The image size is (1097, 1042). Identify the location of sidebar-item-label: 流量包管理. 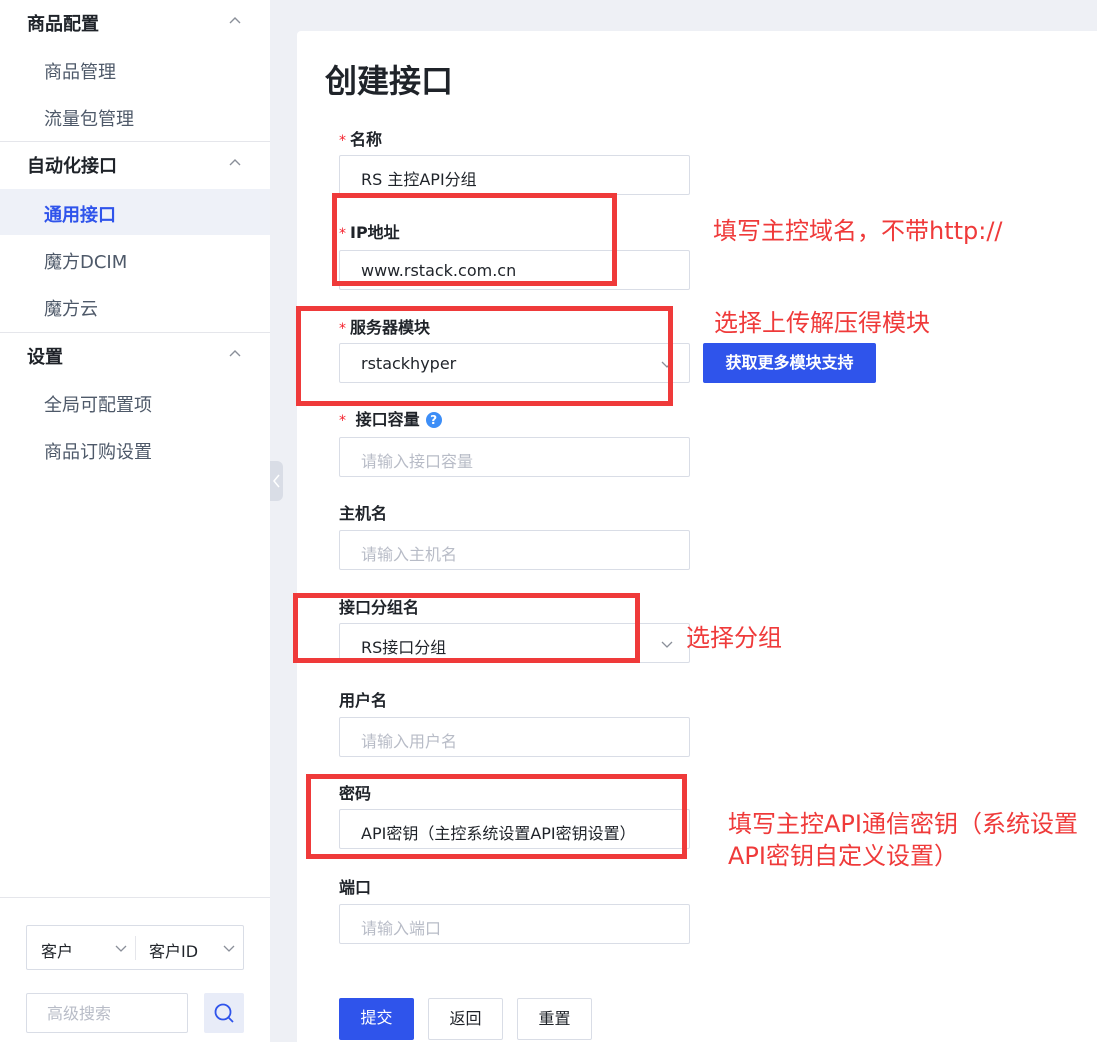
(89, 119).